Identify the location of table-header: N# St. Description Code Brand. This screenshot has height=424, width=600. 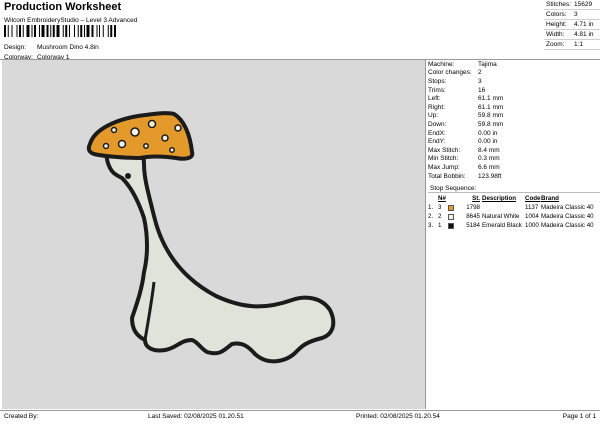
(514, 198).